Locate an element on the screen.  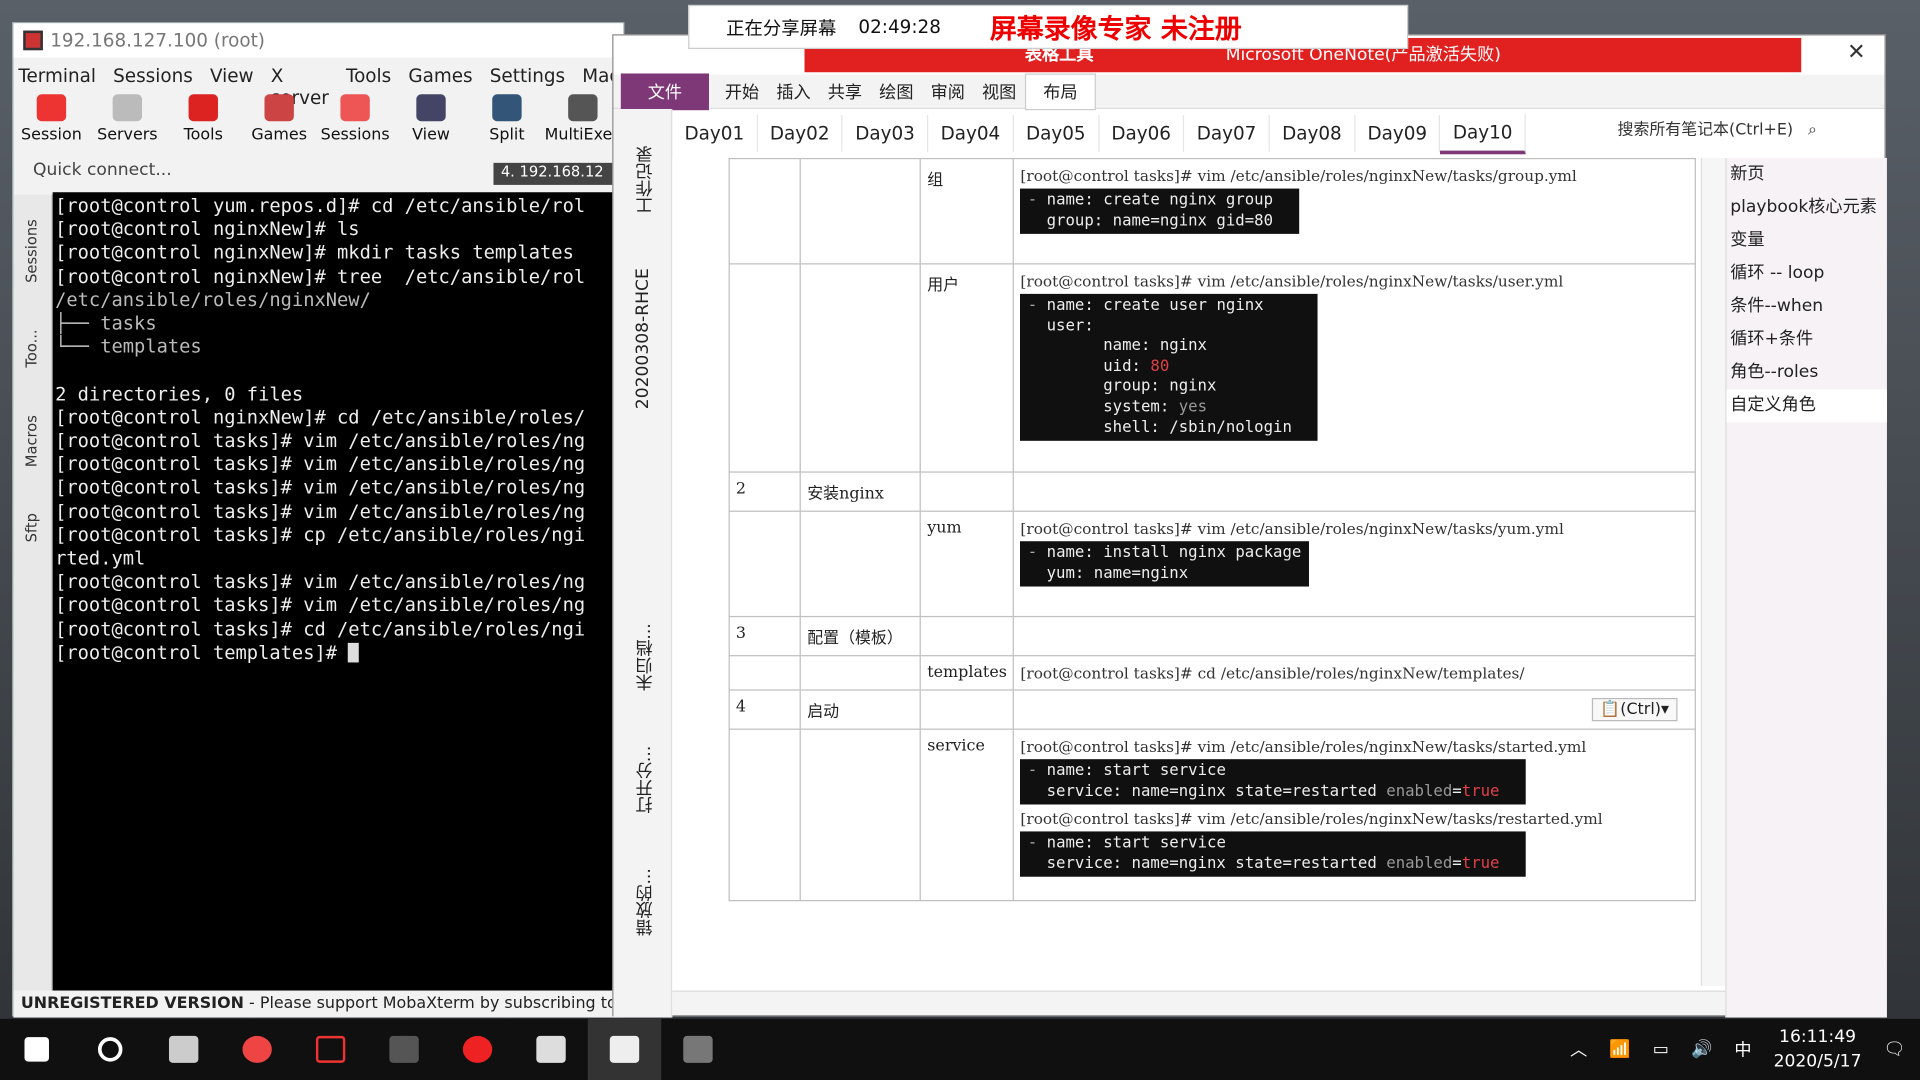
menu-games: Games is located at coordinates (440, 78).